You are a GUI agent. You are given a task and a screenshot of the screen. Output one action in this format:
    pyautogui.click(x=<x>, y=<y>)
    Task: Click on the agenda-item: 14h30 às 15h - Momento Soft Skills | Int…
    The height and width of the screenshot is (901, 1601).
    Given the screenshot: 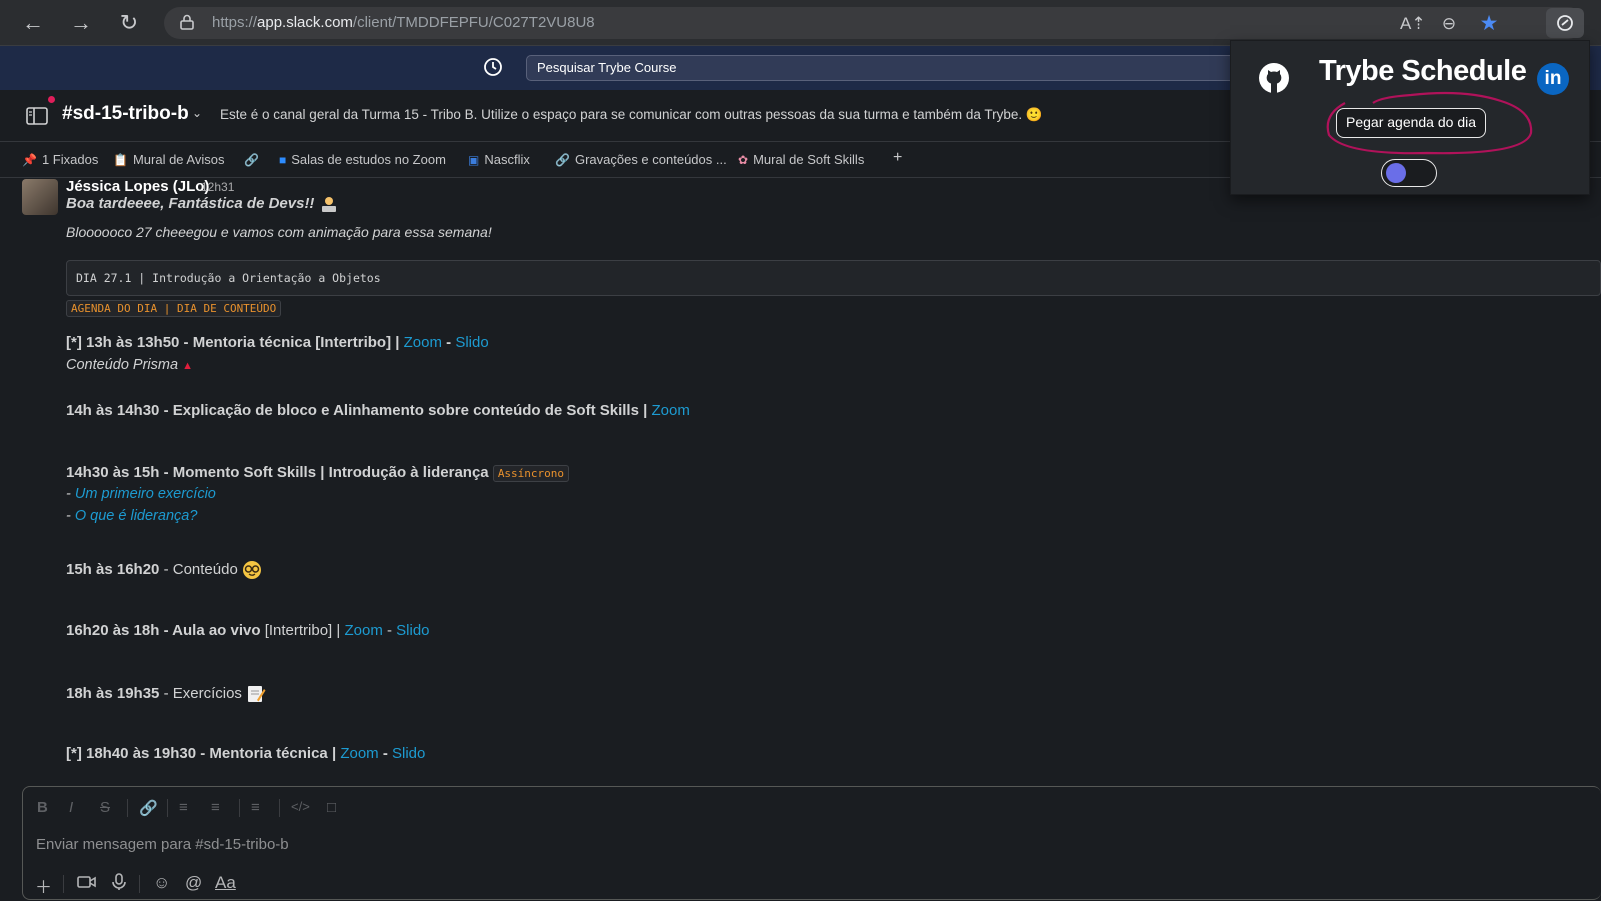 What is the action you would take?
    pyautogui.click(x=318, y=473)
    